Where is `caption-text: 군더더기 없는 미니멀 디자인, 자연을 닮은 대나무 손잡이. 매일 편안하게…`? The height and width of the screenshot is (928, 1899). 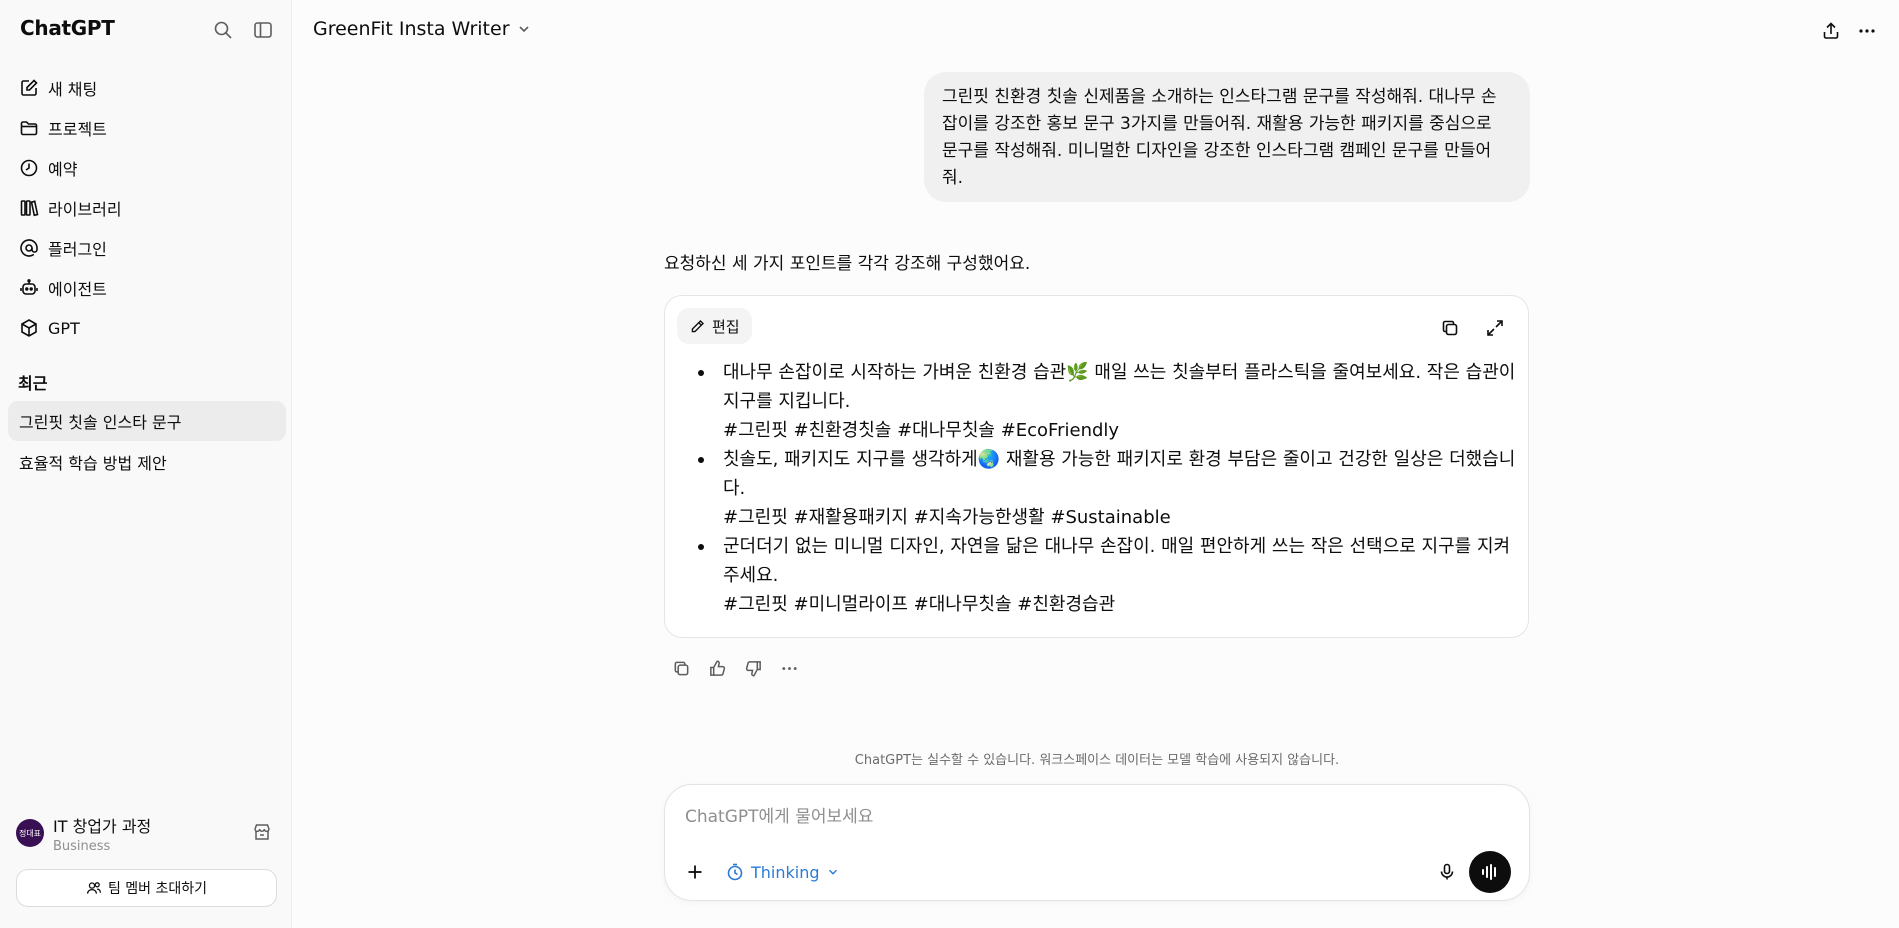
caption-text: 군더더기 없는 미니멀 디자인, 자연을 닮은 대나무 손잡이. 매일 편안하게… is located at coordinates (1117, 561).